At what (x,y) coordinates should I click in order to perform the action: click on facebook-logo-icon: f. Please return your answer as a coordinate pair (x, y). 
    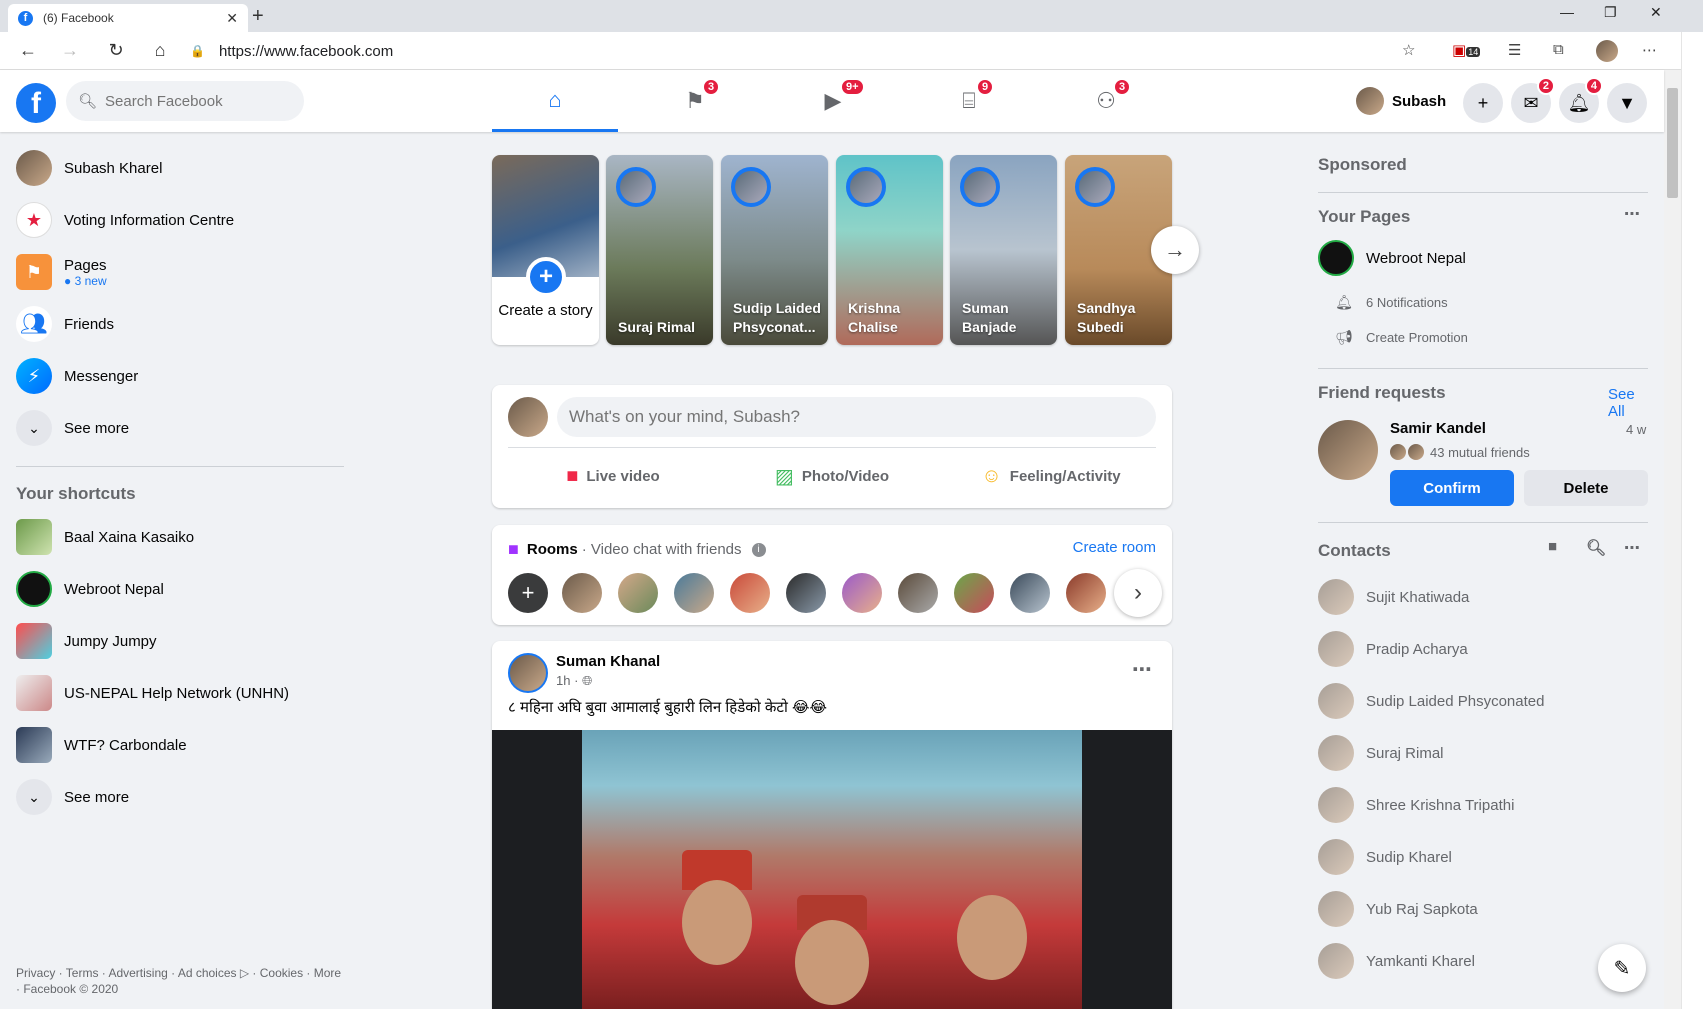
    Looking at the image, I should click on (36, 103).